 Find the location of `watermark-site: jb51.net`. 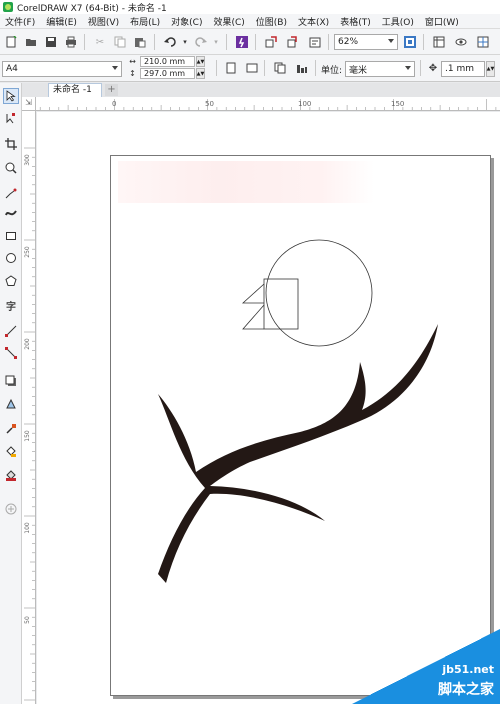

watermark-site: jb51.net is located at coordinates (468, 669).